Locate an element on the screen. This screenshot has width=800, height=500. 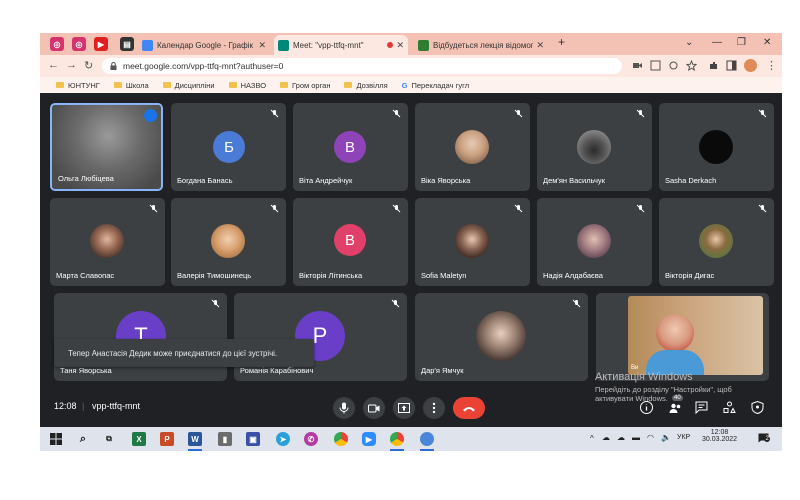
participant-tile: В Вікторія Літинська is located at coordinates (350, 242).